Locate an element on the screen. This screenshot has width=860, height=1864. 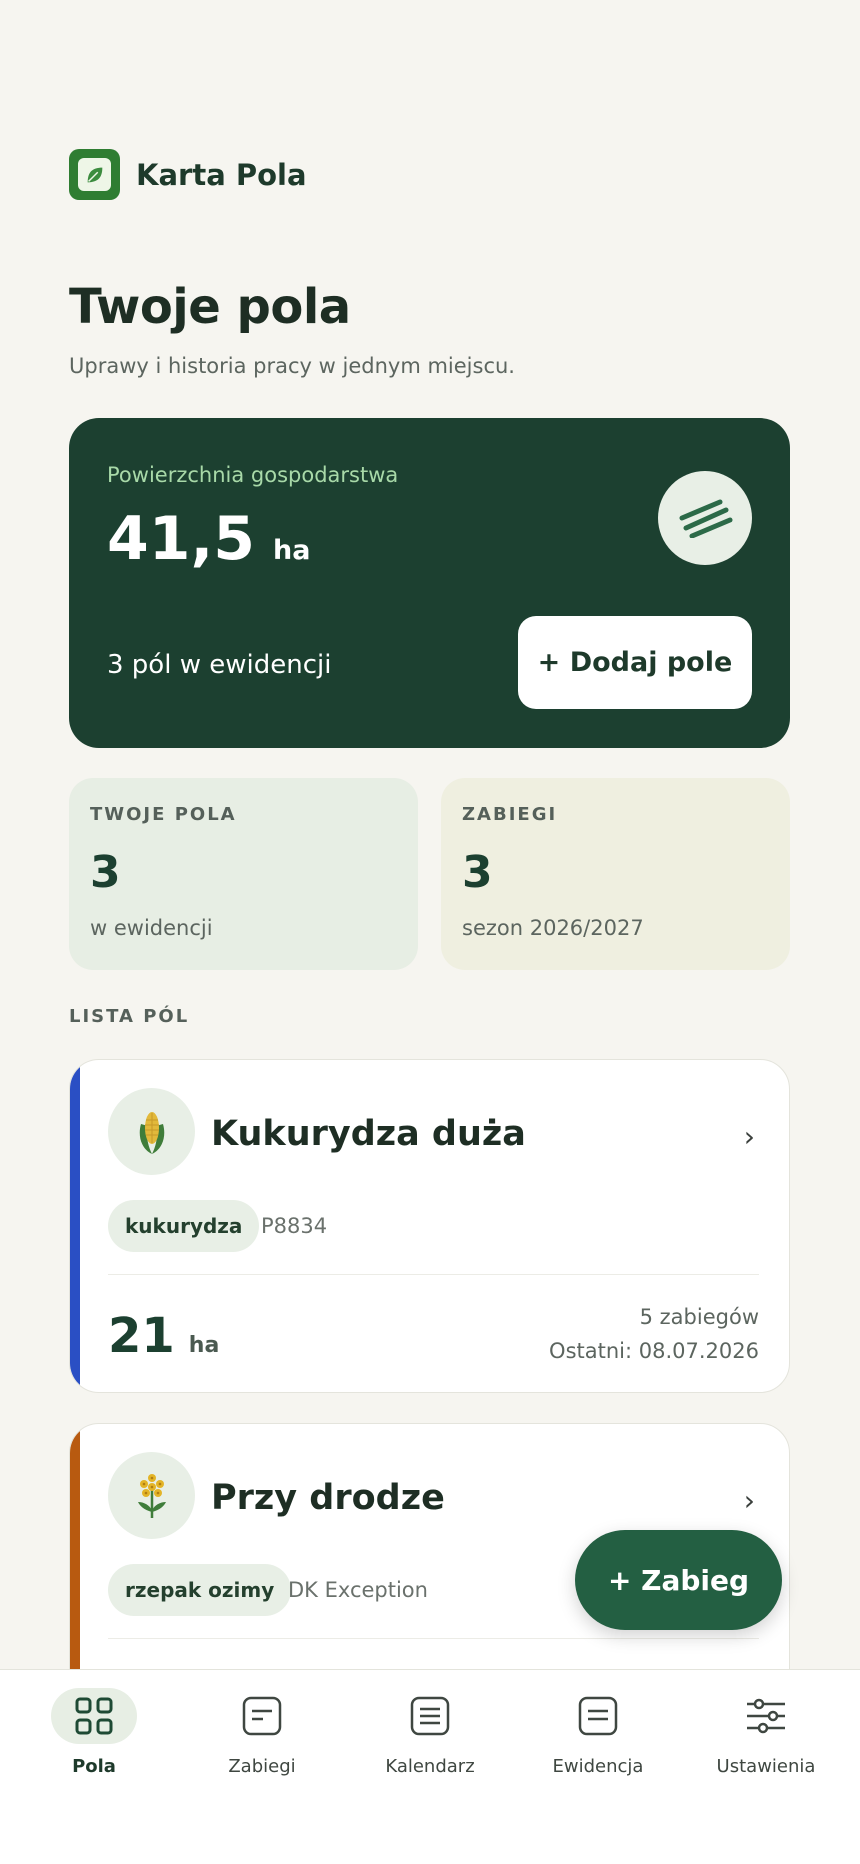
nav-item-ewidencja: Ewidencja is located at coordinates (598, 1776).